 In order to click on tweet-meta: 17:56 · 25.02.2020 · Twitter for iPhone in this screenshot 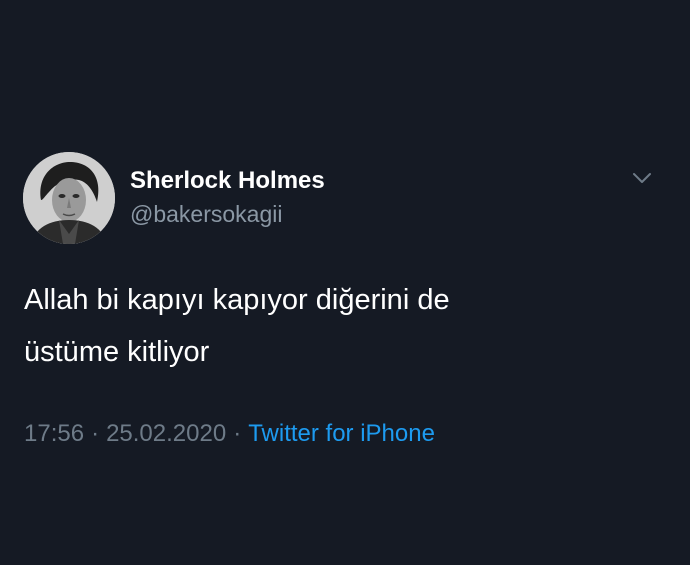, I will do `click(229, 434)`.